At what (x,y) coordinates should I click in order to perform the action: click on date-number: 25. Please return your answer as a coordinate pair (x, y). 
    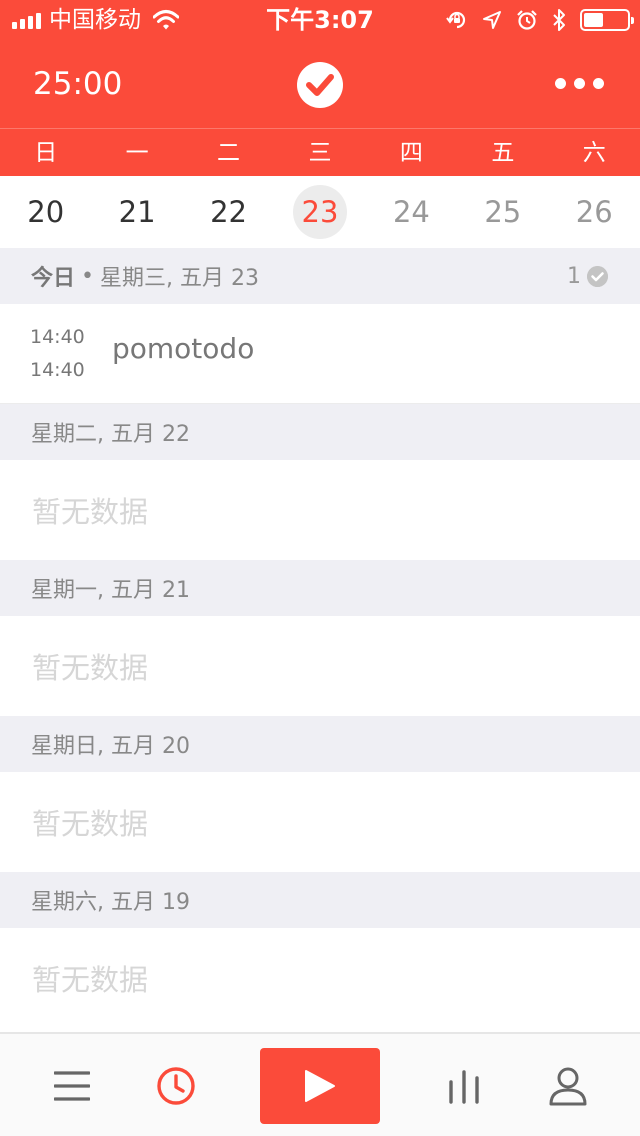
    Looking at the image, I should click on (503, 212).